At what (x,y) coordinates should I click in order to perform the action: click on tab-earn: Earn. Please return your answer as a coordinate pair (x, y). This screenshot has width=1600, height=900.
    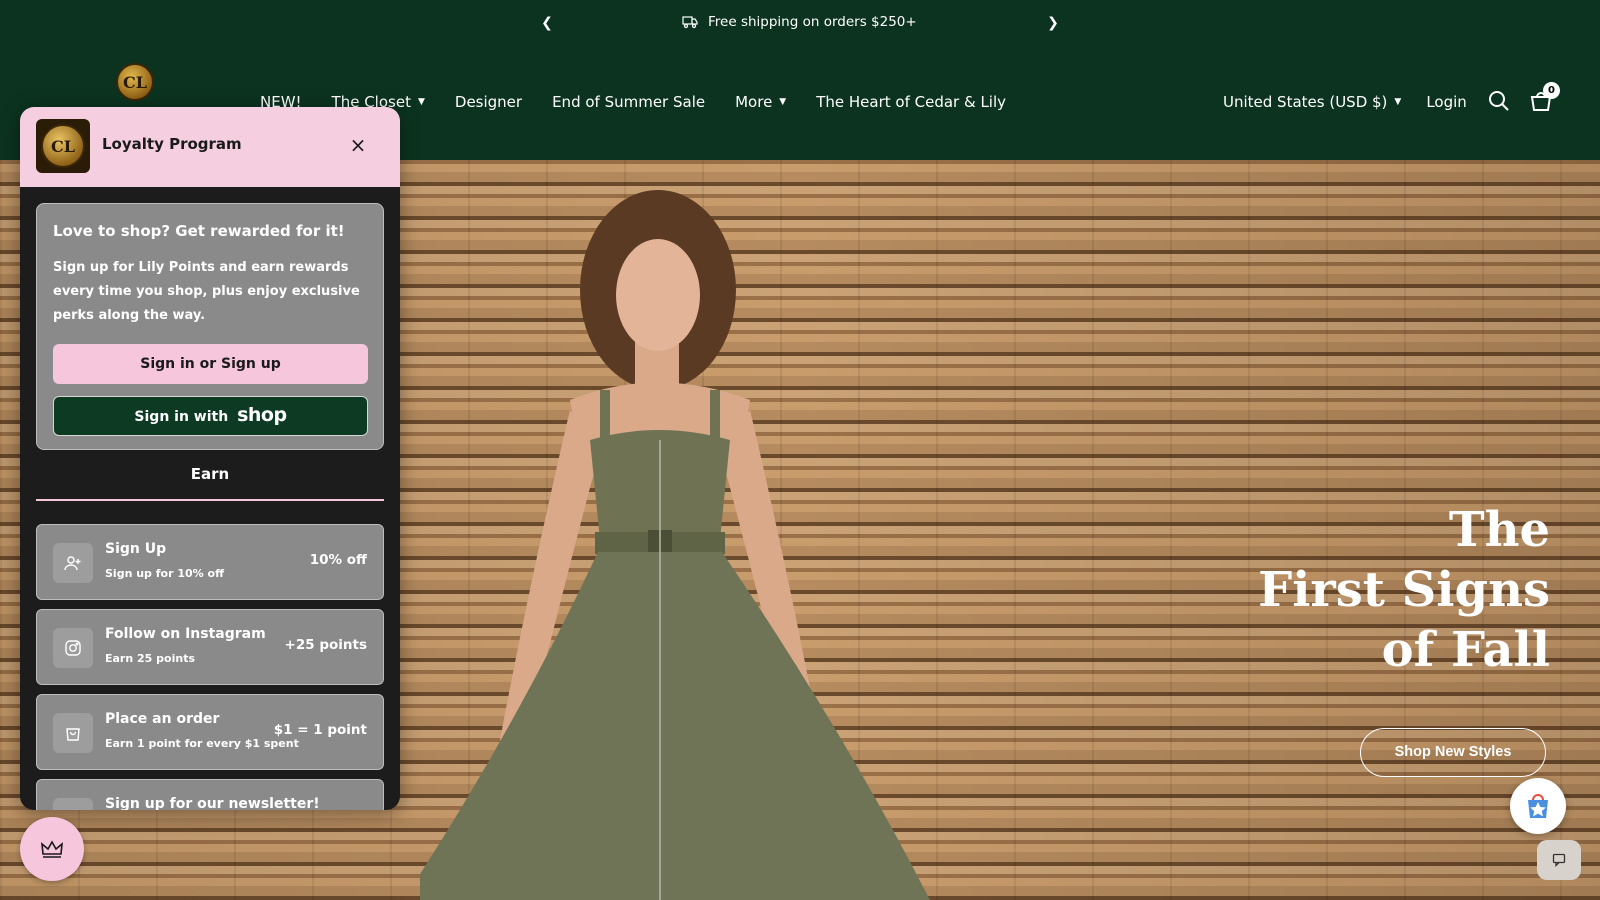
    Looking at the image, I should click on (210, 483).